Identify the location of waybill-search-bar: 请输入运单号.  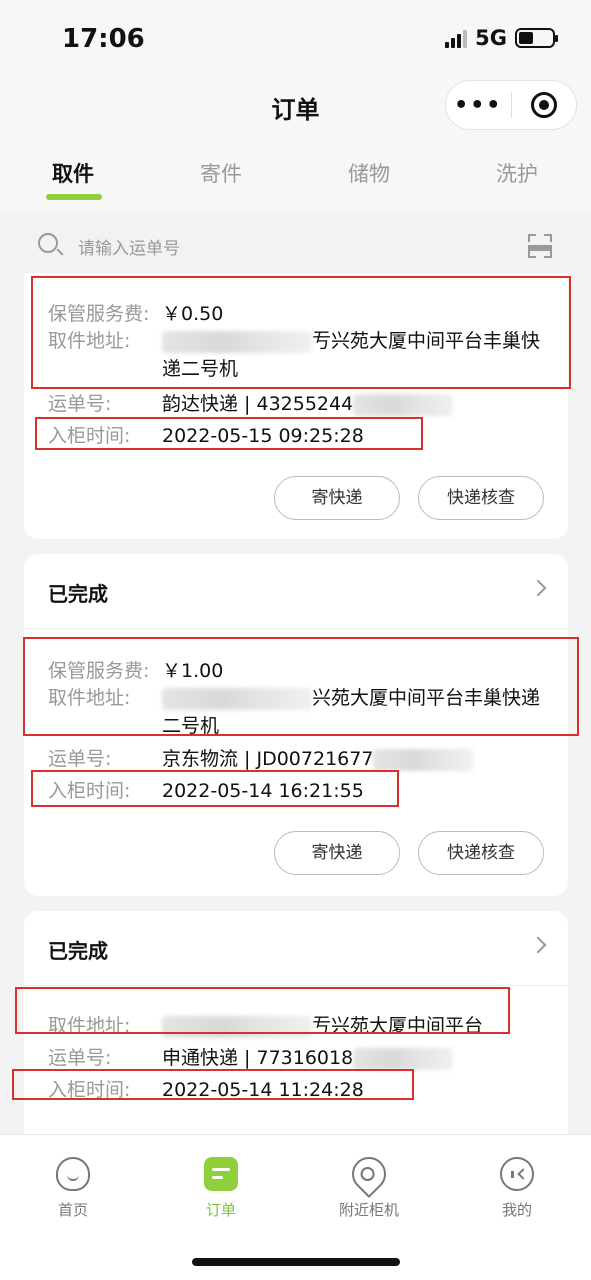
(296, 244).